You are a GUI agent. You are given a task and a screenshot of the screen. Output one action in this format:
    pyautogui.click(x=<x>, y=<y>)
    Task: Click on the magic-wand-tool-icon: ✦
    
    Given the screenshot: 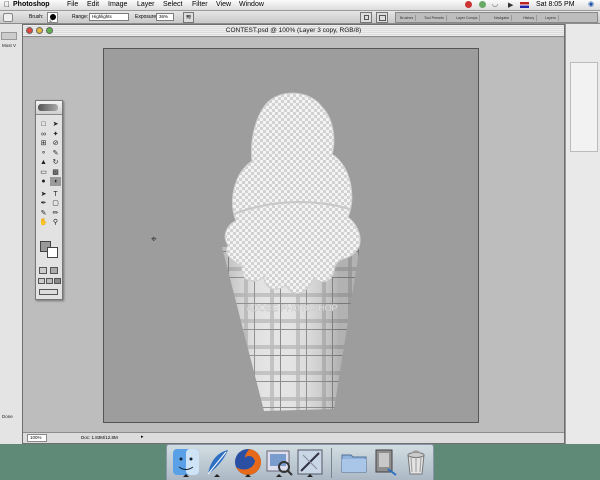 What is the action you would take?
    pyautogui.click(x=55, y=134)
    